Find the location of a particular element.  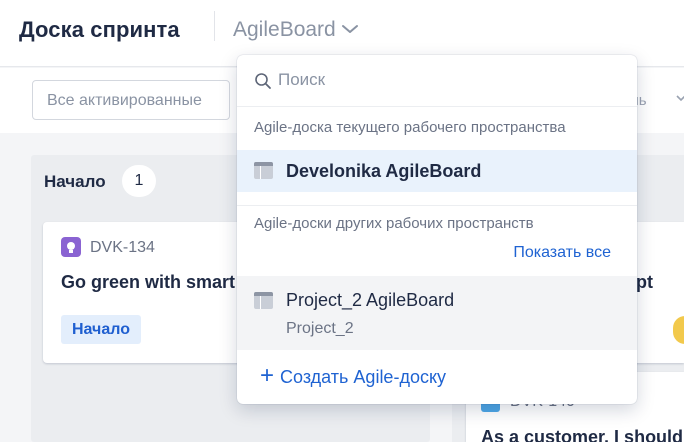

create-board-label: Создать Agile-доску is located at coordinates (363, 377).